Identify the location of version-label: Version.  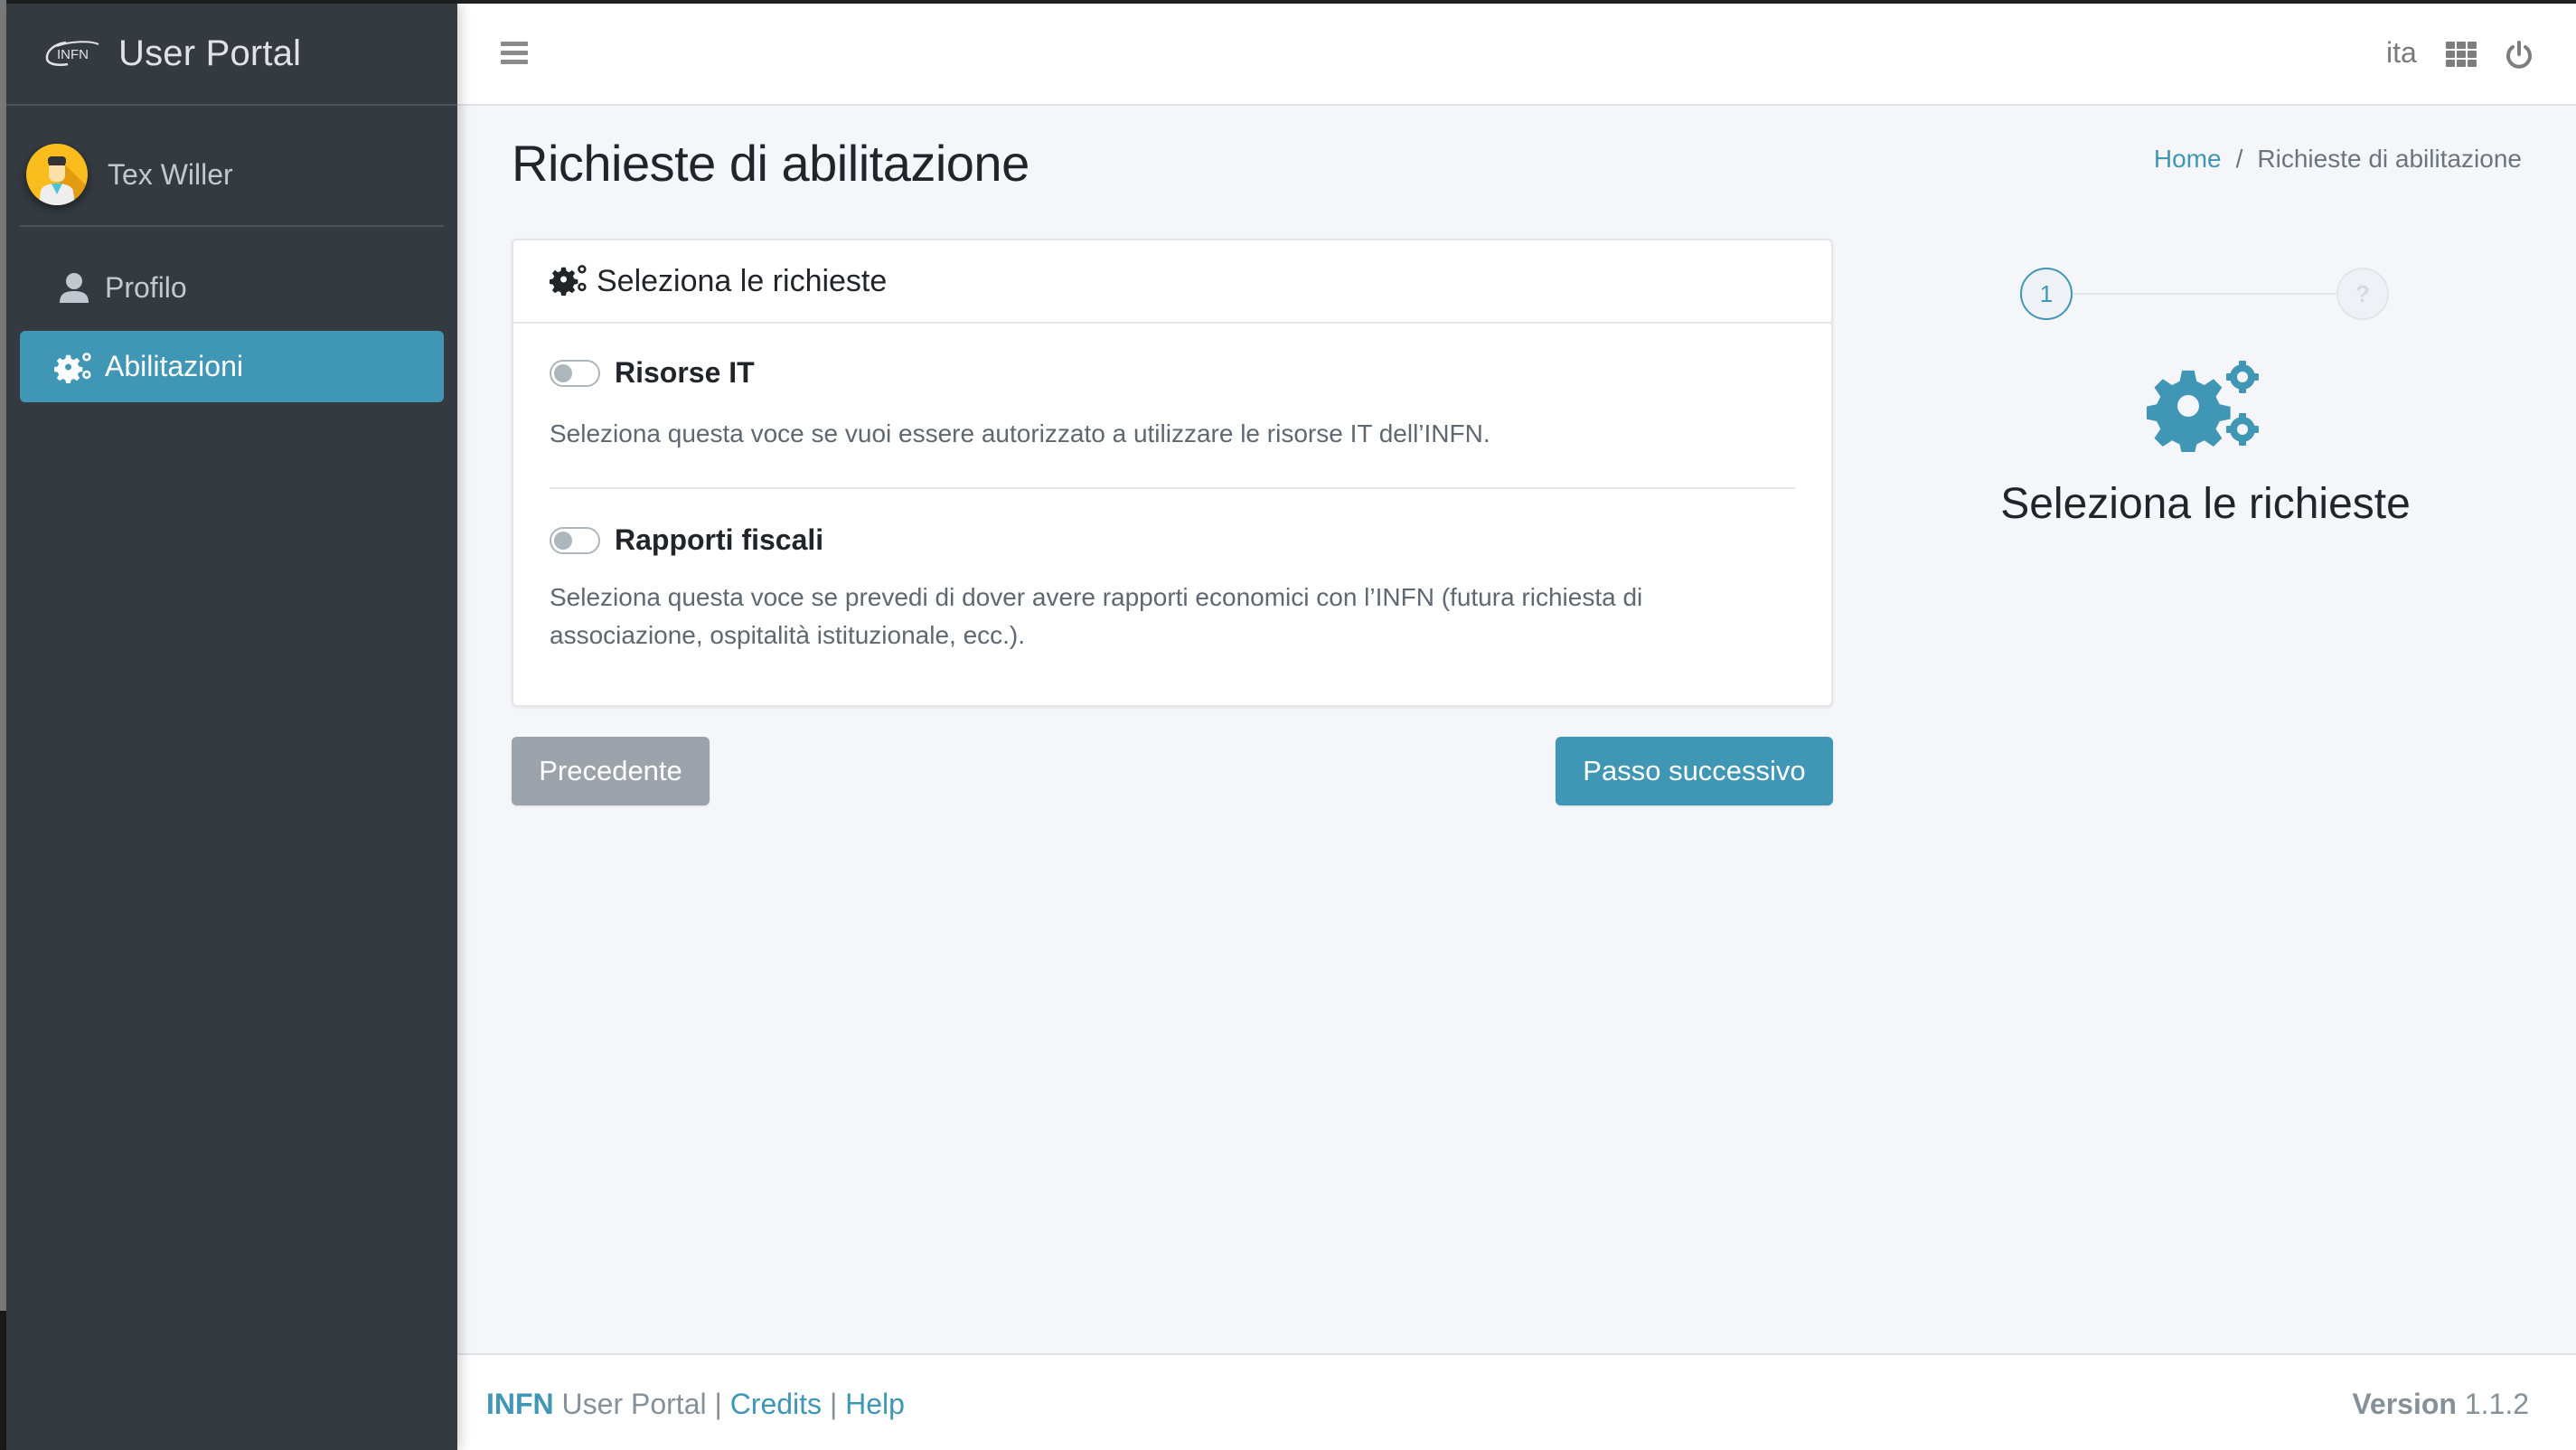
(2404, 1404).